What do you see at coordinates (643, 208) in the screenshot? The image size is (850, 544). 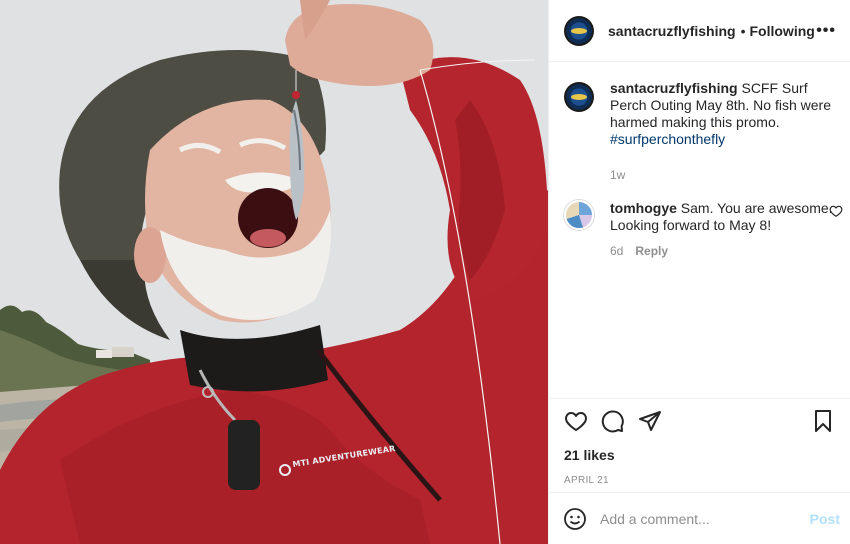 I see `commenter-username: tomhogye` at bounding box center [643, 208].